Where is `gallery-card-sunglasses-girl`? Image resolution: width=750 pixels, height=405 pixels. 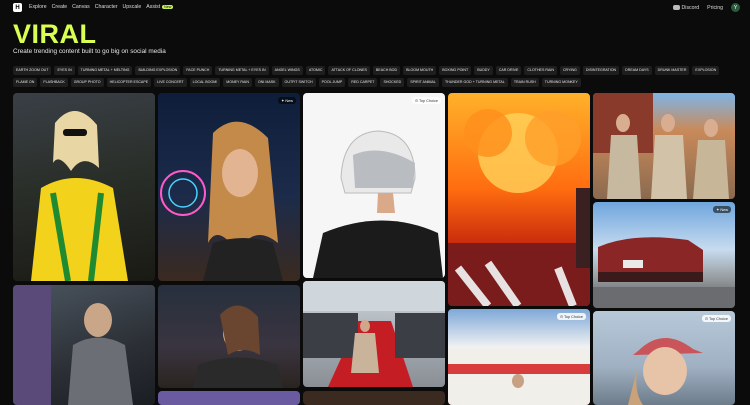
gallery-card-sunglasses-girl is located at coordinates (84, 187).